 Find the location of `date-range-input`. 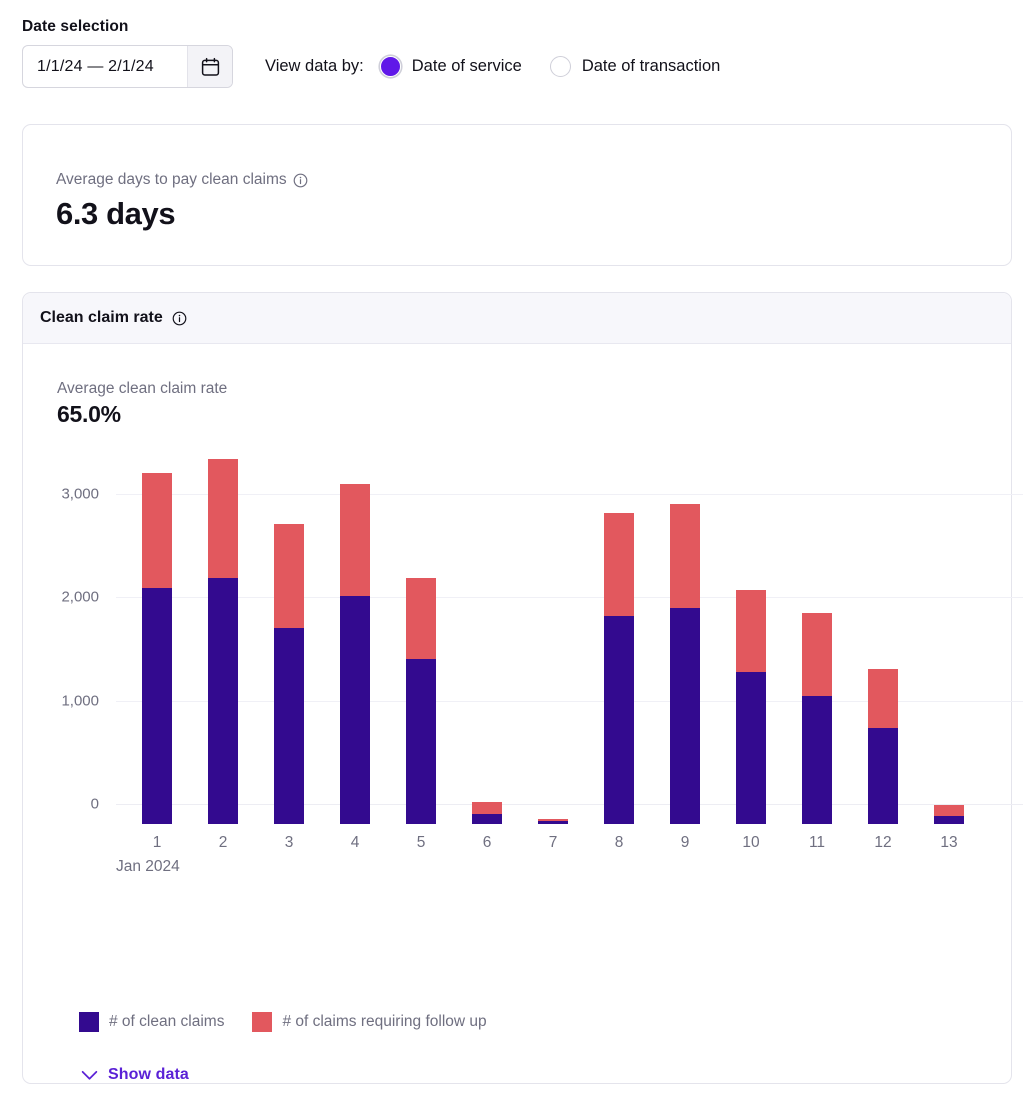

date-range-input is located at coordinates (105, 66).